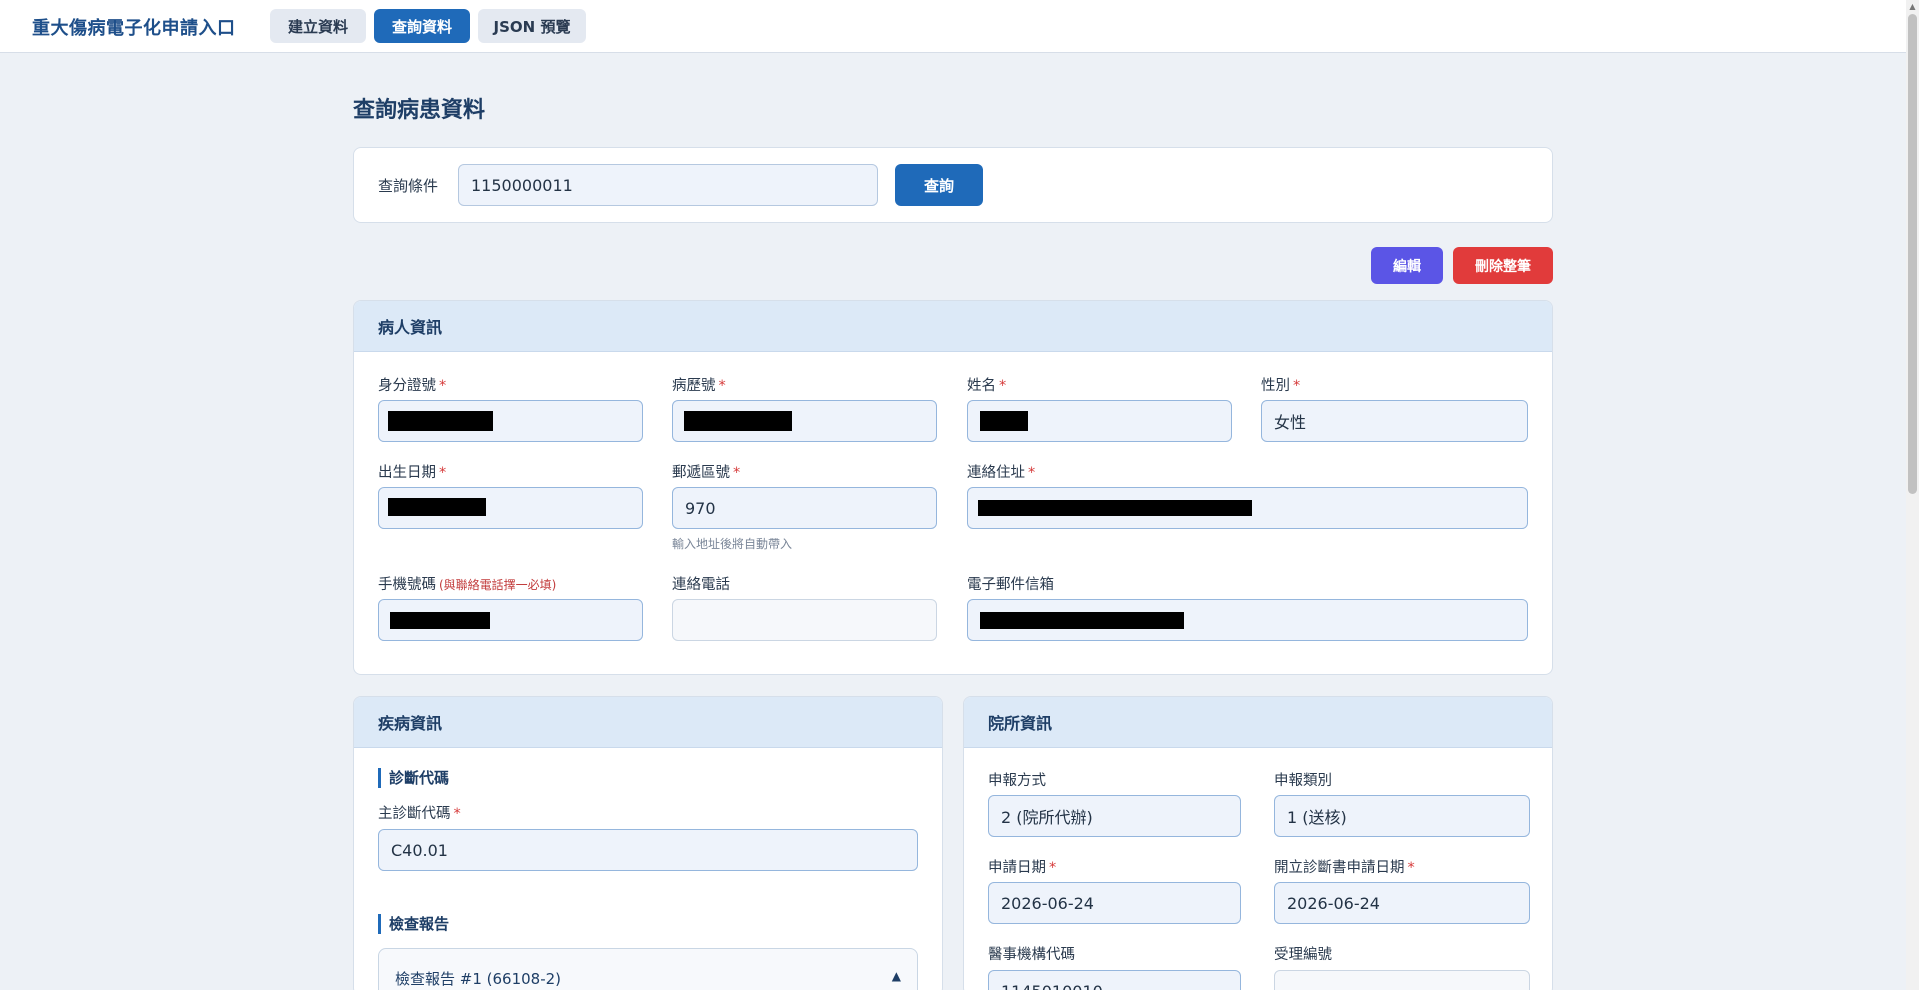 This screenshot has width=1919, height=990. Describe the element at coordinates (1115, 508) in the screenshot. I see `address-redaction` at that location.